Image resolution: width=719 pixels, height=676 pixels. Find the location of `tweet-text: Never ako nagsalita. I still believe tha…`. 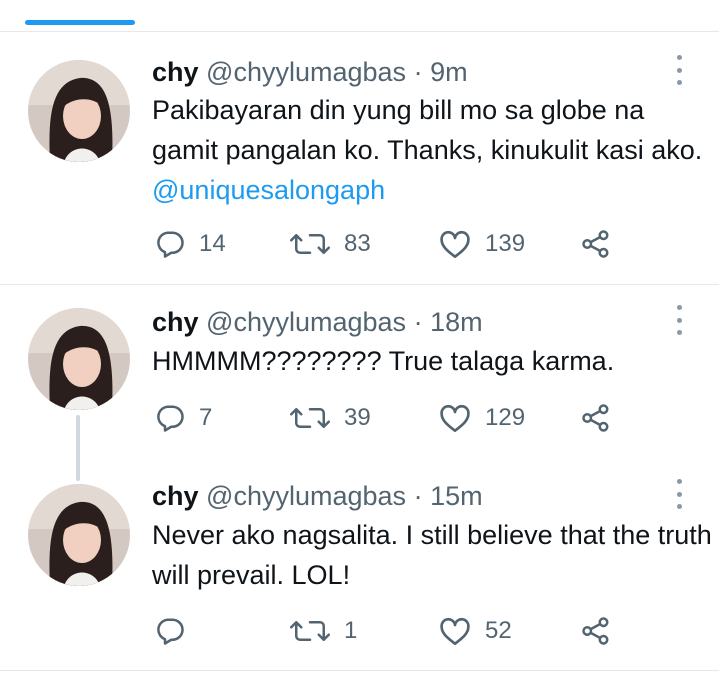

tweet-text: Never ako nagsalita. I still believe tha… is located at coordinates (432, 555).